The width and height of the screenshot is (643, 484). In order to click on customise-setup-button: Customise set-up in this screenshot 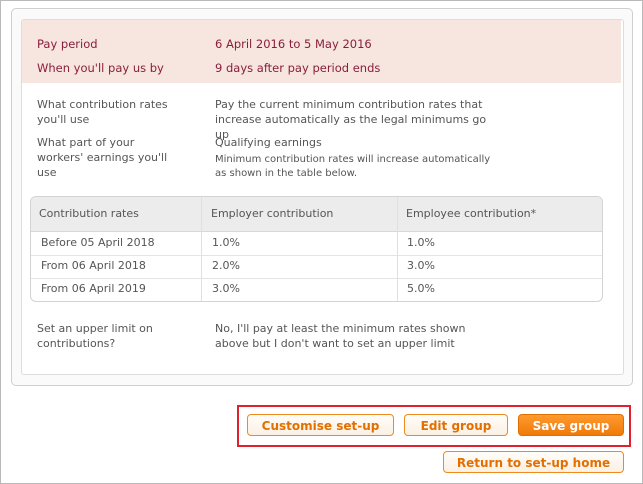, I will do `click(320, 425)`.